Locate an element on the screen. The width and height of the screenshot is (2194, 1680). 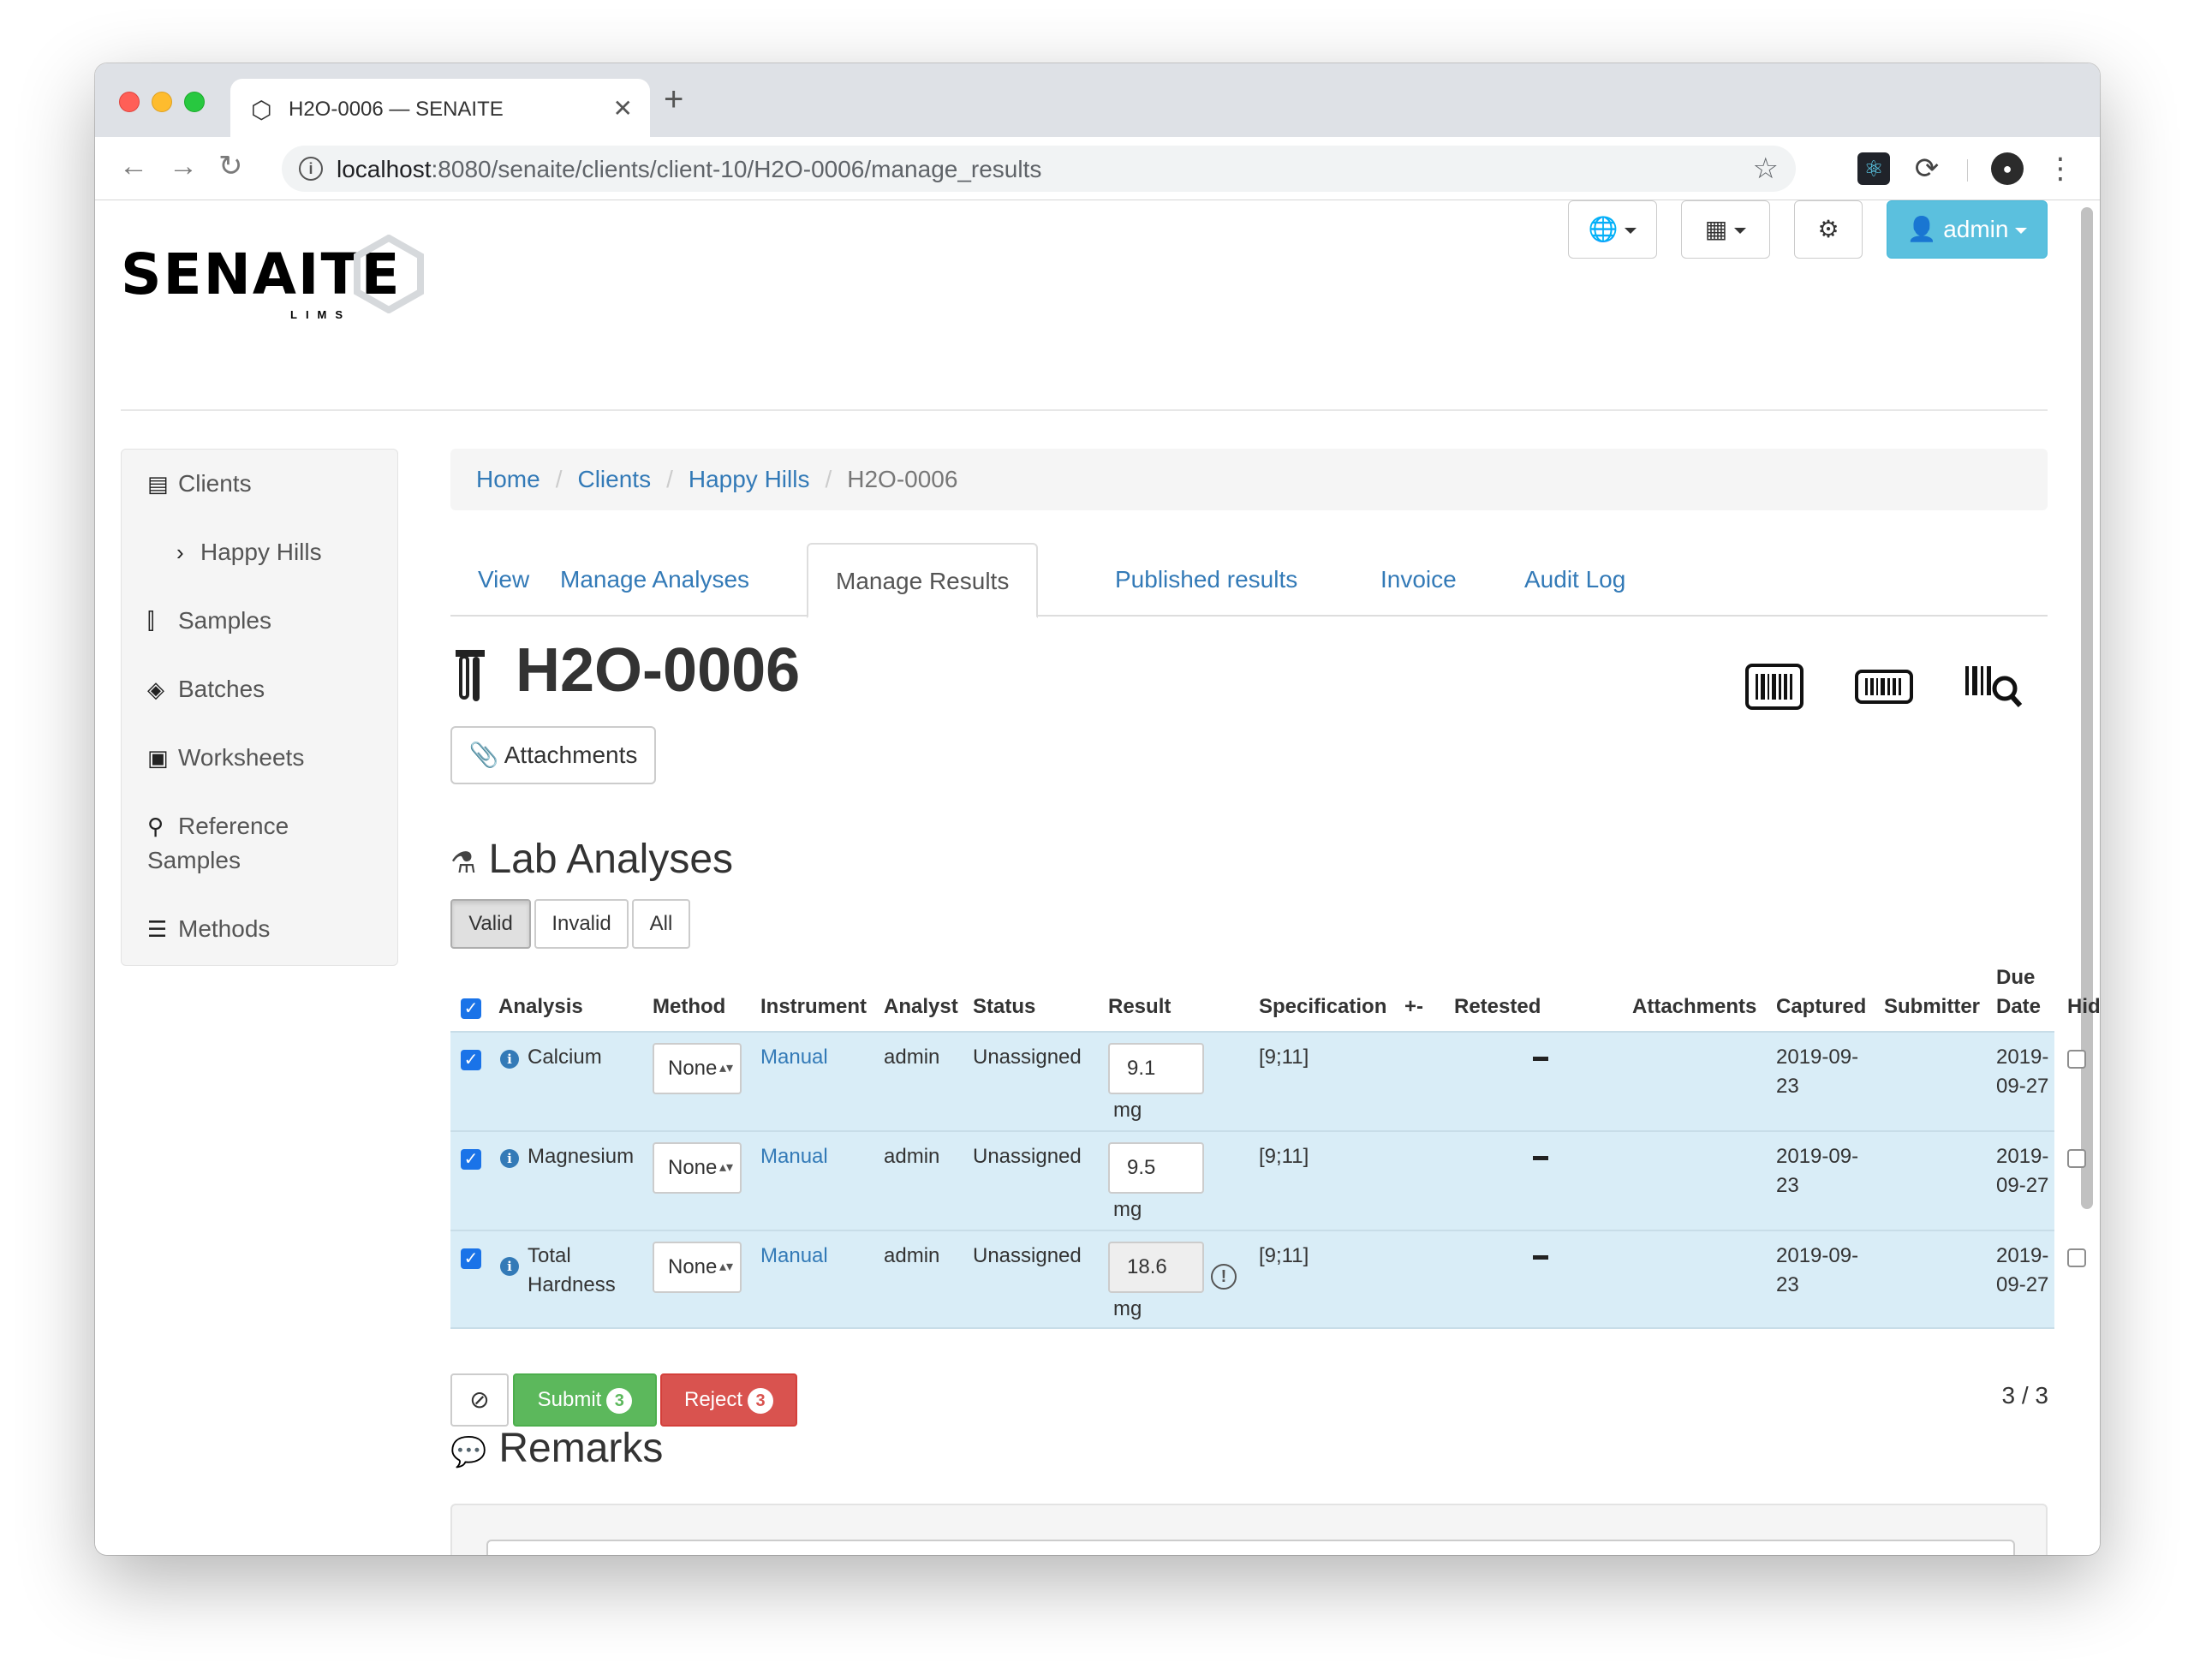
breadcrumb-home: Home is located at coordinates (508, 479).